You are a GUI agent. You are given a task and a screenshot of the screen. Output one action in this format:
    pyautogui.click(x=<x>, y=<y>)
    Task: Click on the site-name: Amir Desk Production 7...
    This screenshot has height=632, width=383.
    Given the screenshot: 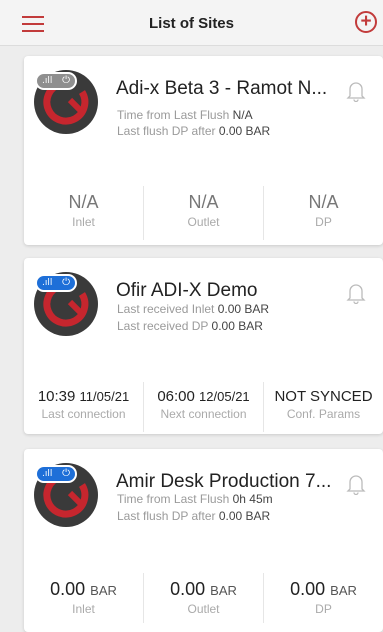 What is the action you would take?
    pyautogui.click(x=224, y=481)
    